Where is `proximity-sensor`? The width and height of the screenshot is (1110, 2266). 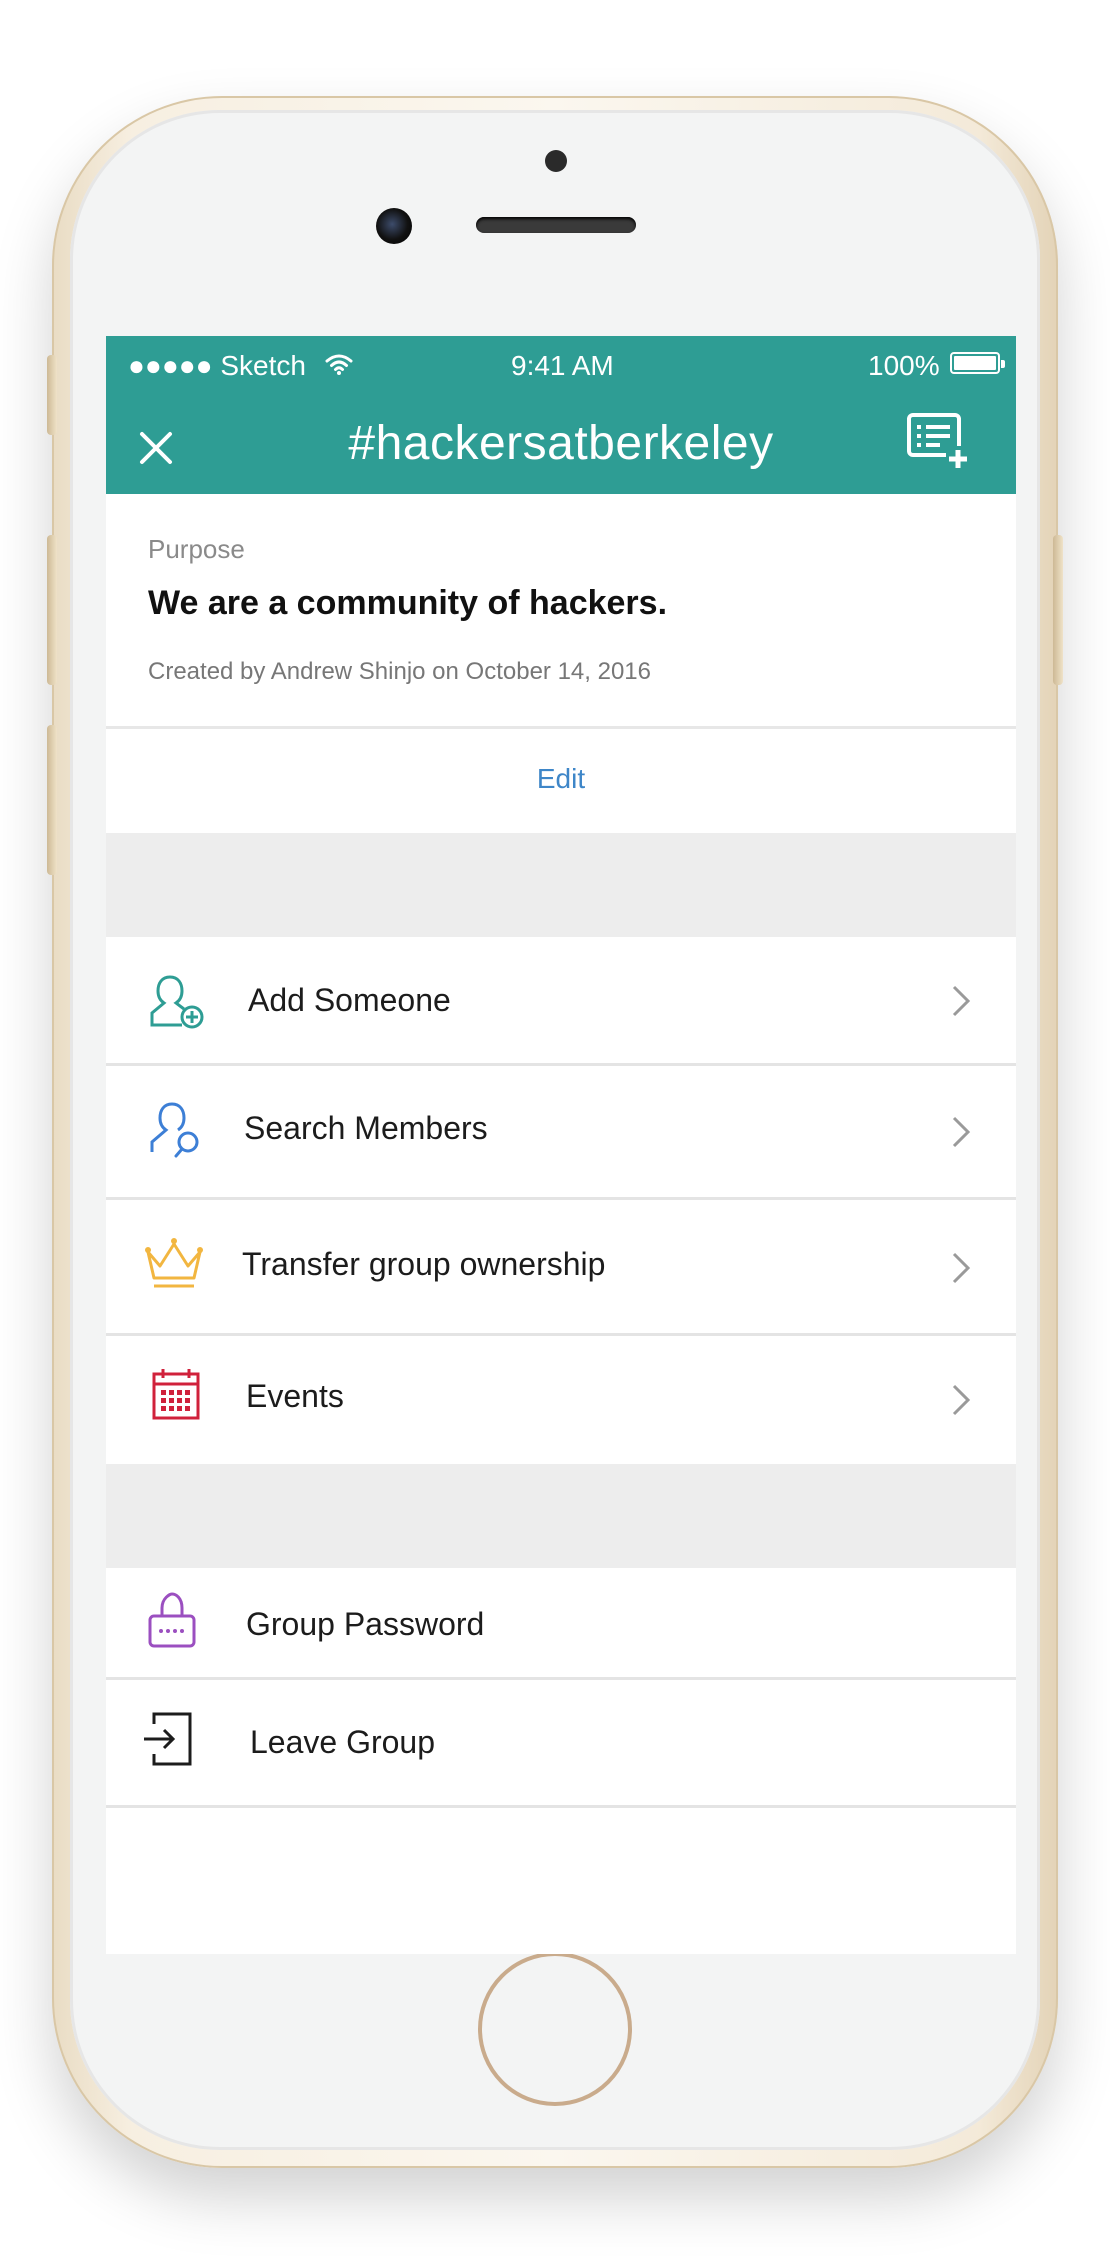 proximity-sensor is located at coordinates (556, 161).